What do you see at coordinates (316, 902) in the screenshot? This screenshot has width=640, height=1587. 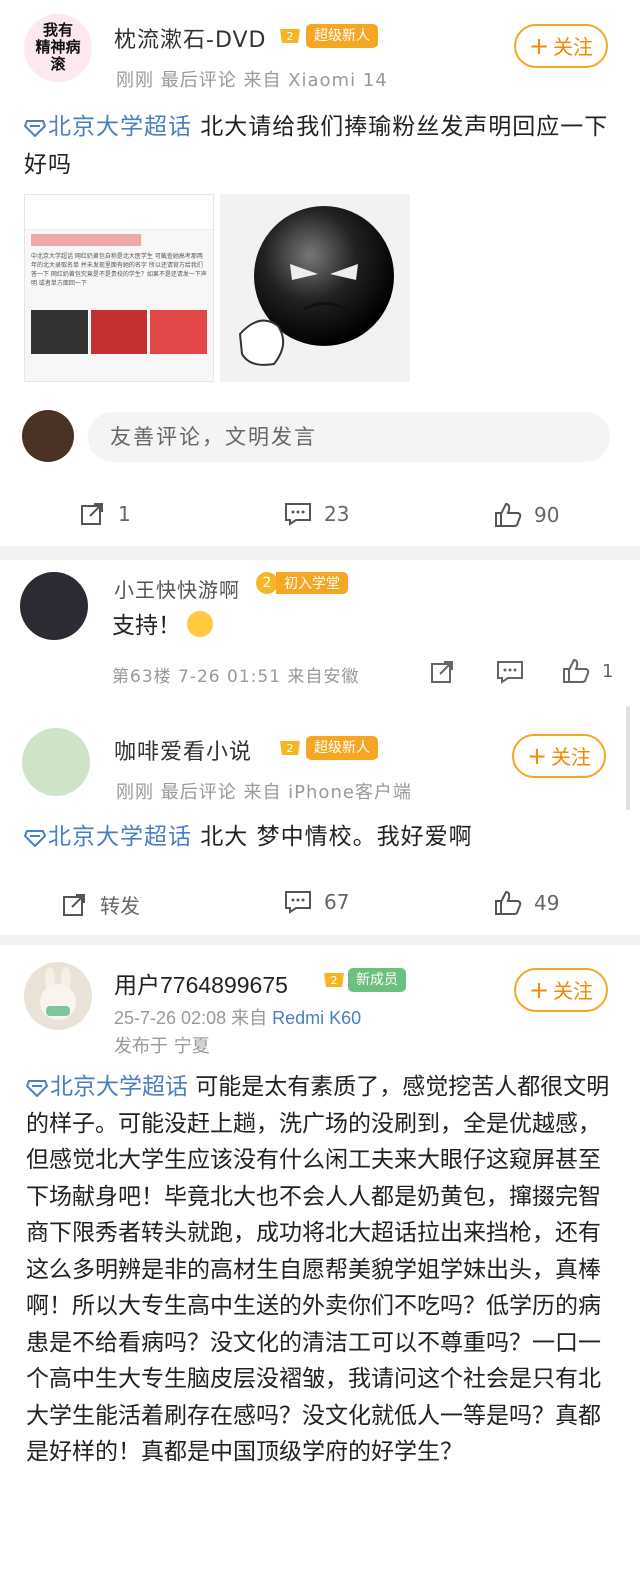 I see `comment-button: 67` at bounding box center [316, 902].